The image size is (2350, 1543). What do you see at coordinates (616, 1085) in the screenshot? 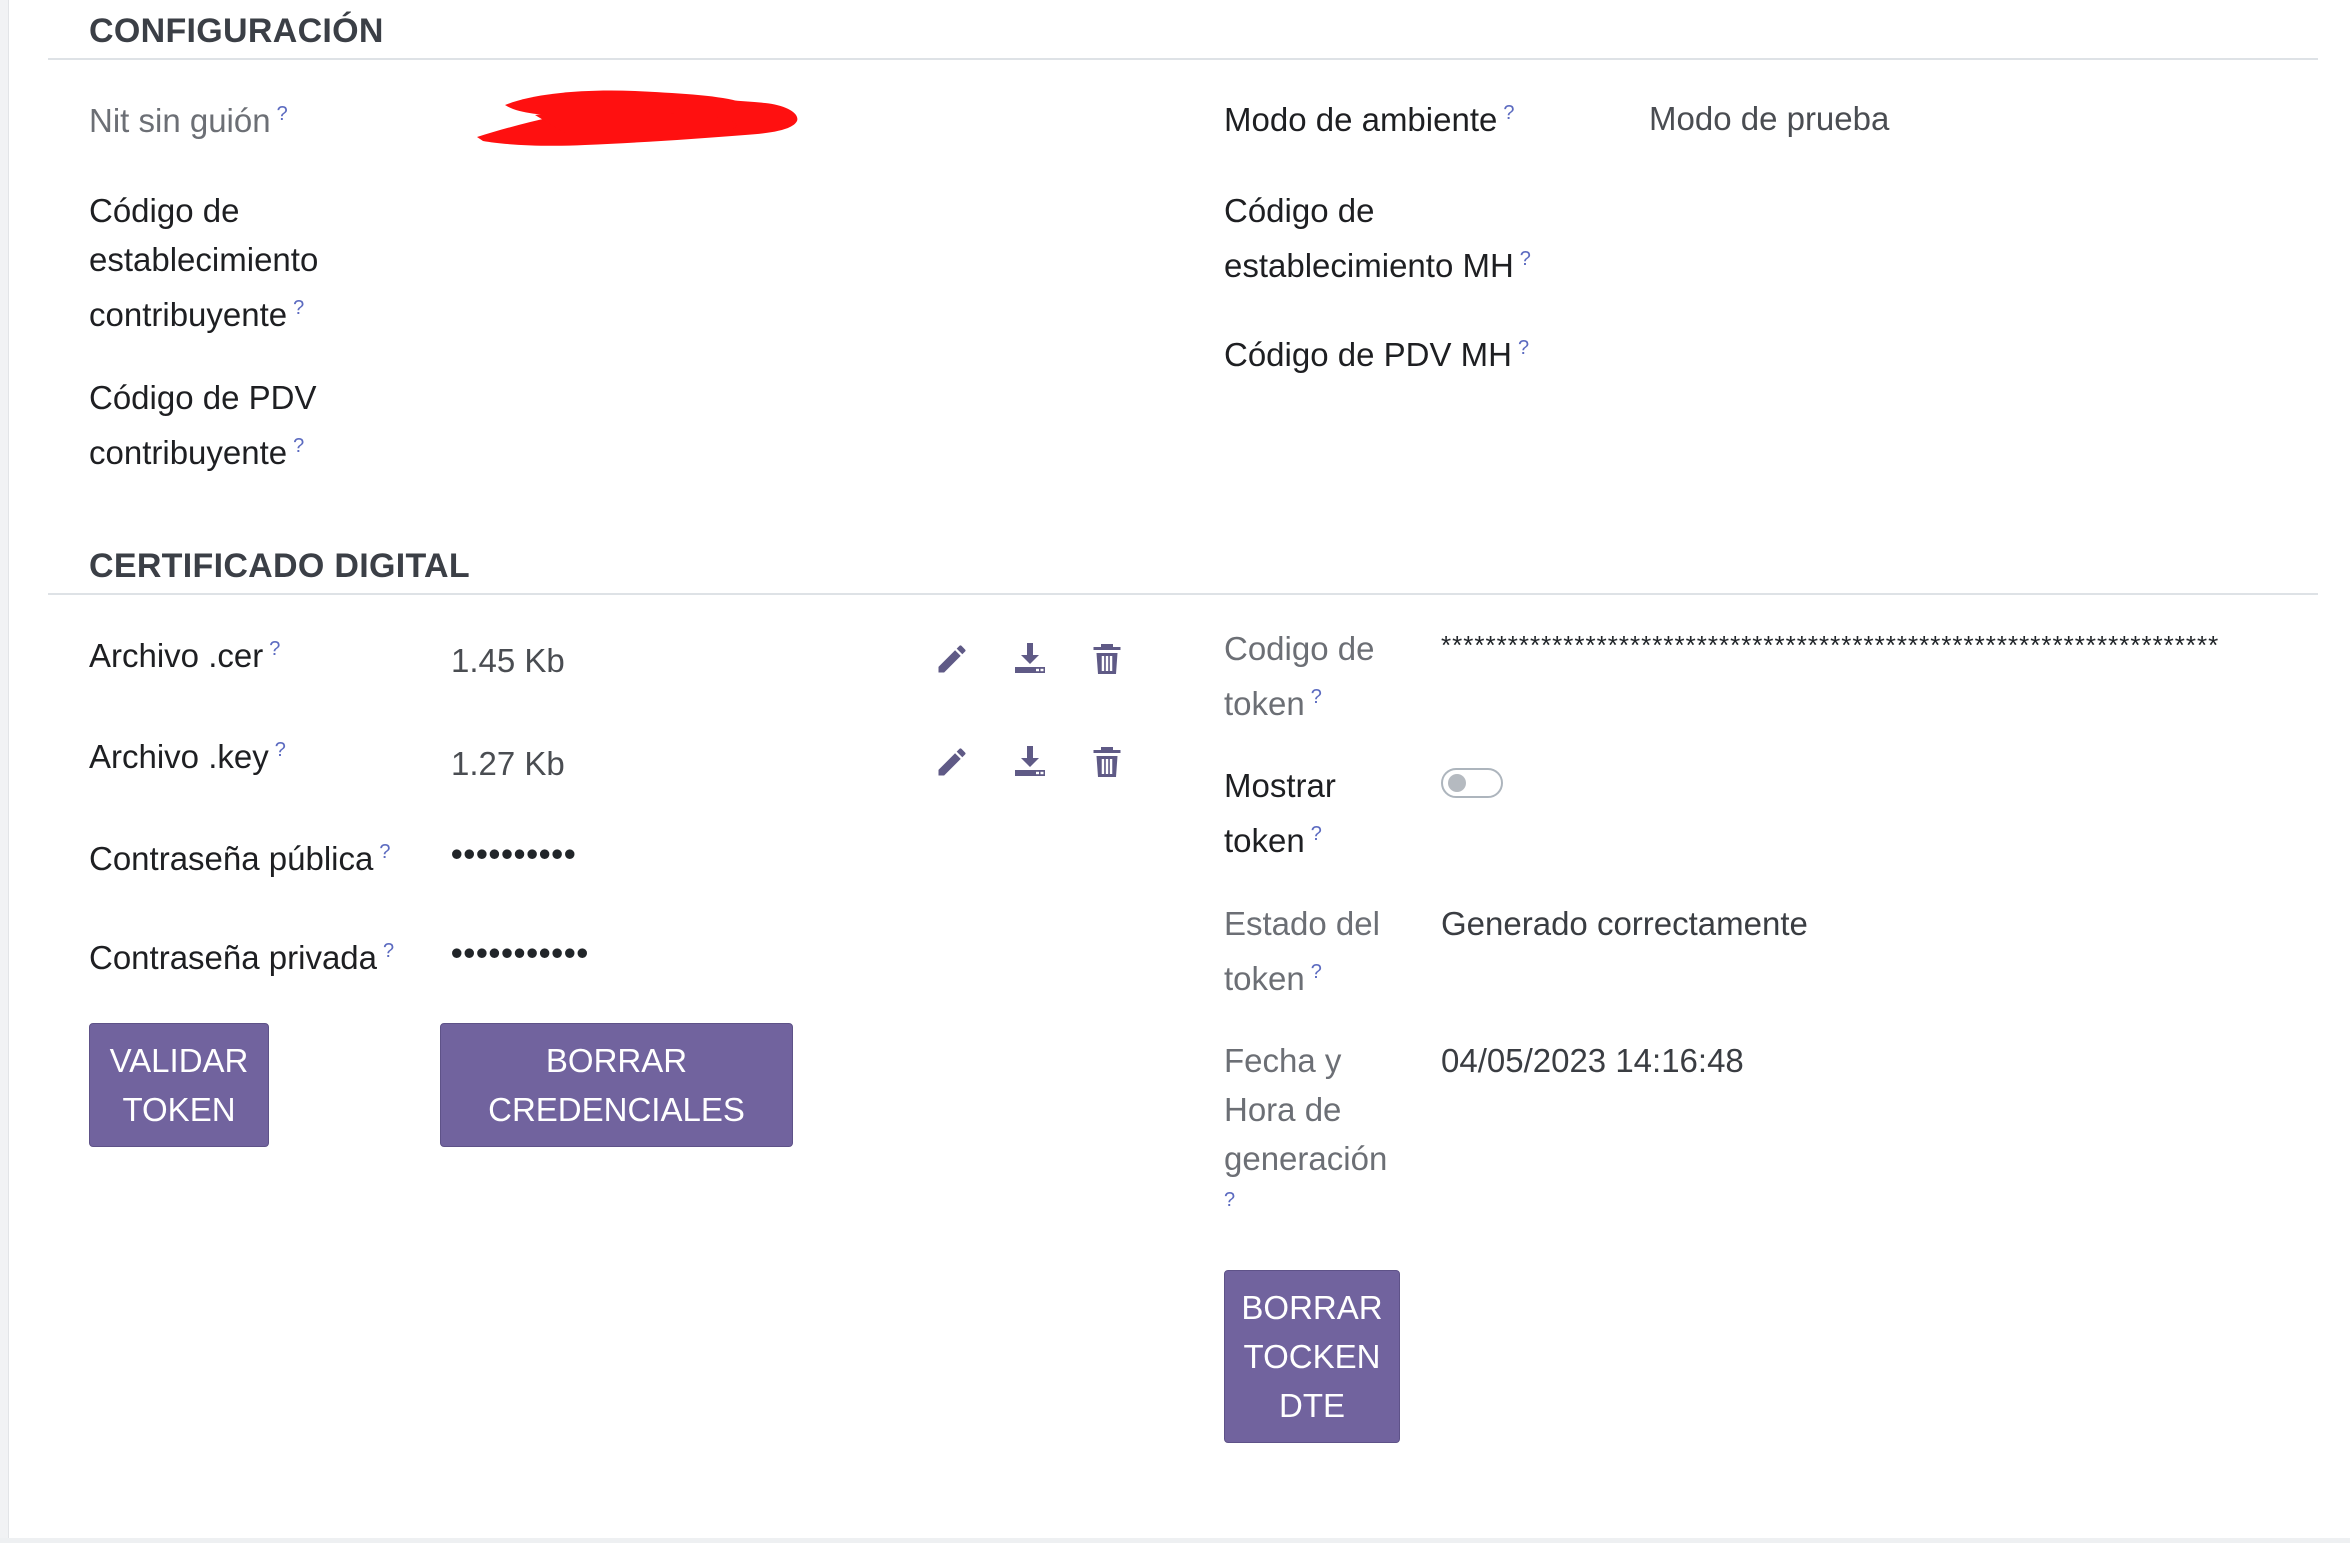
I see `borrar-credenciales-button: BORRAR CREDENCIALES` at bounding box center [616, 1085].